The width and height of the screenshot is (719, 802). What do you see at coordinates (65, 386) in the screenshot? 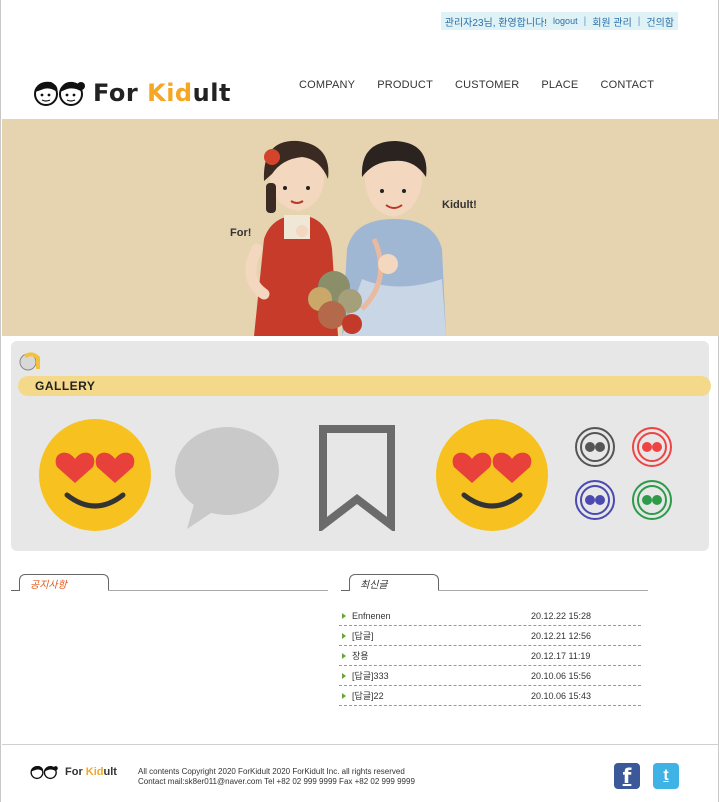
I see `gallery-title: GALLERY` at bounding box center [65, 386].